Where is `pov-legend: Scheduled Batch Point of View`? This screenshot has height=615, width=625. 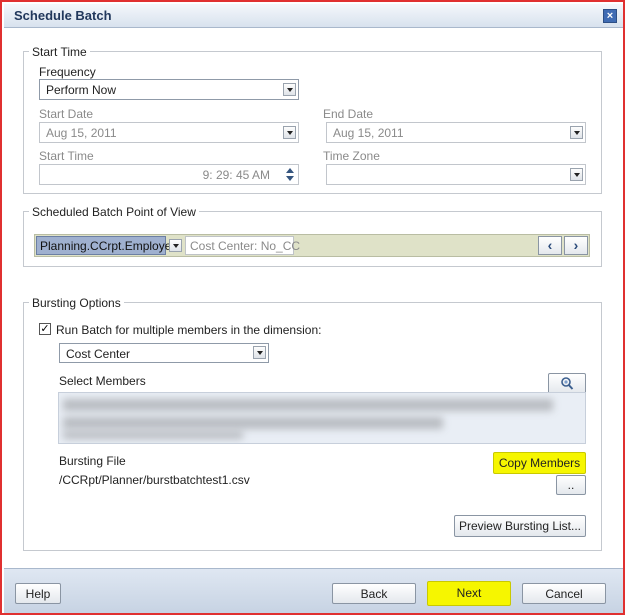 pov-legend: Scheduled Batch Point of View is located at coordinates (114, 212).